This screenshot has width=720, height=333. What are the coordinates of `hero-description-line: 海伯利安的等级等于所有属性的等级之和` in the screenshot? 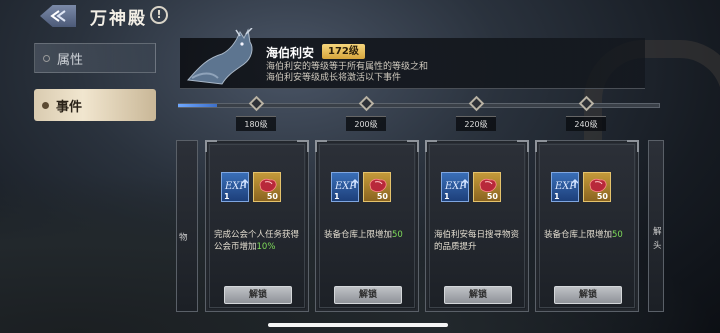 It's located at (347, 67).